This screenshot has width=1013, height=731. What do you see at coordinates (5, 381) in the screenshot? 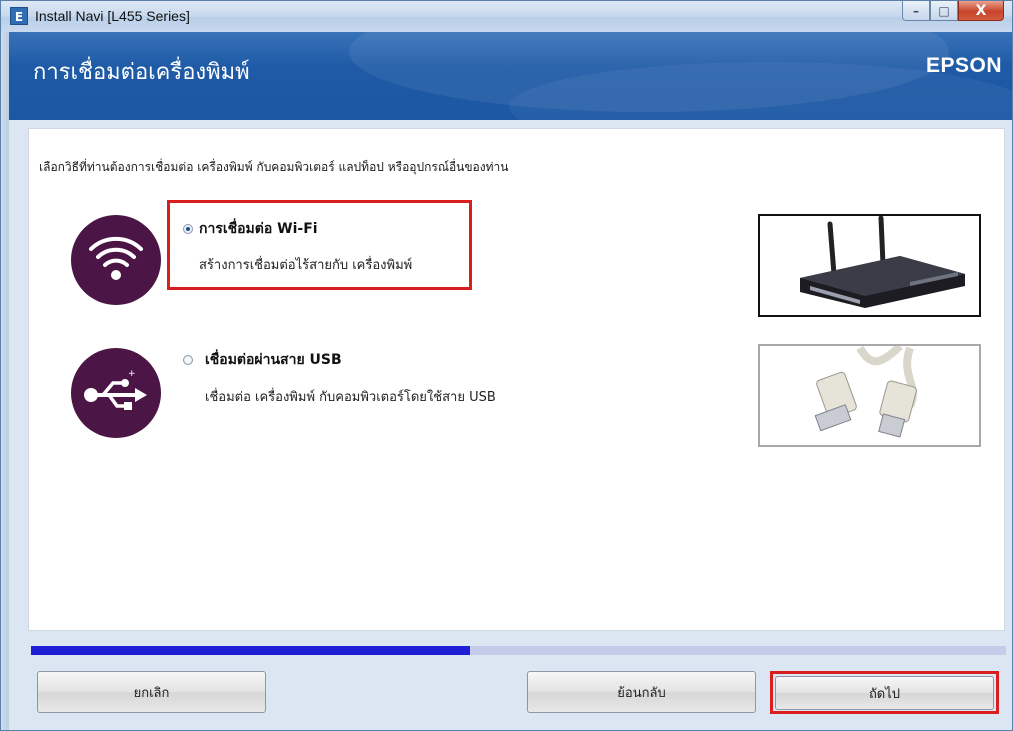
I see `window-frame-left` at bounding box center [5, 381].